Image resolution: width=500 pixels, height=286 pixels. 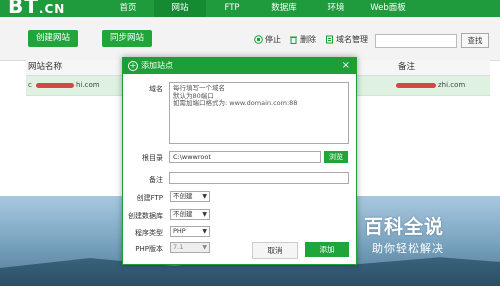 I want to click on program-type-value: PHP, so click(x=179, y=231).